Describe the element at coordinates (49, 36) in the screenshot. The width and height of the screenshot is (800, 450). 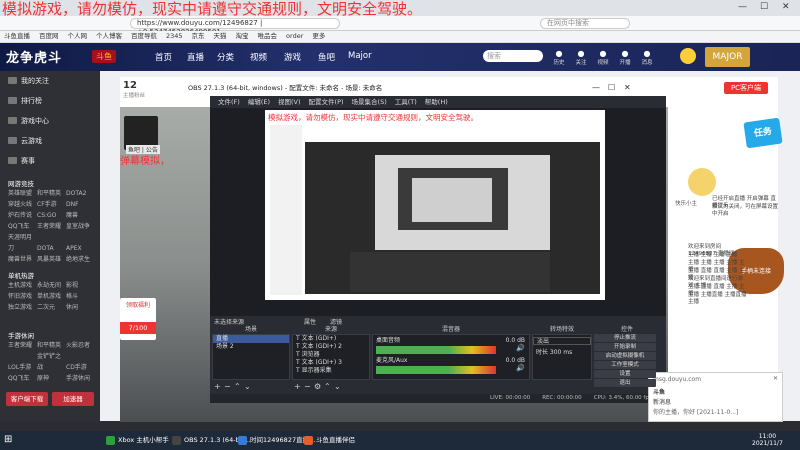
I see `bookmark-item: 百度网` at that location.